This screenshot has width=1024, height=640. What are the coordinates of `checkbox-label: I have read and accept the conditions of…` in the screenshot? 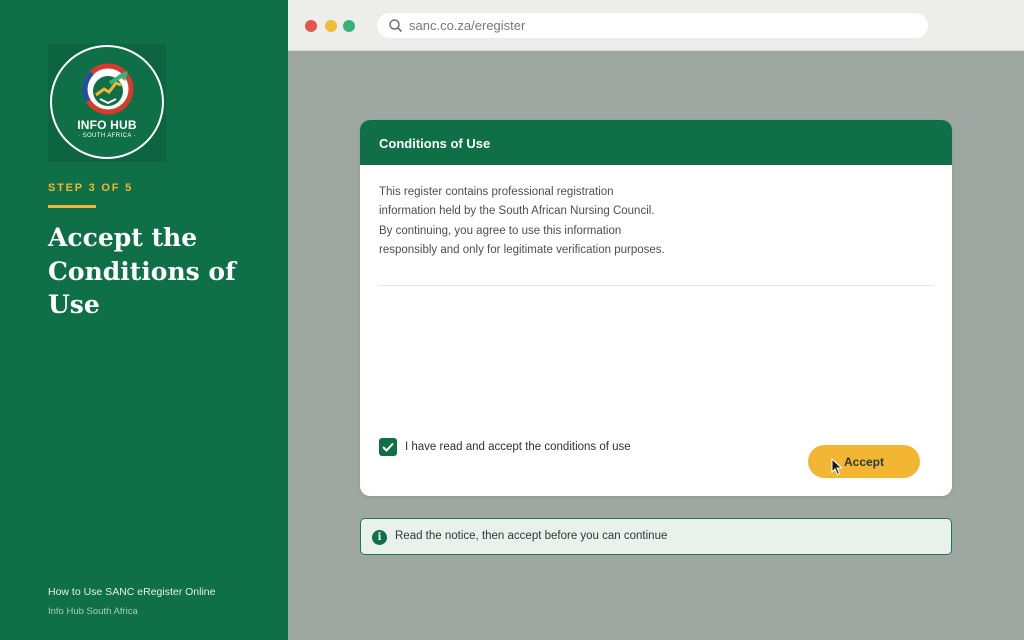 It's located at (518, 447).